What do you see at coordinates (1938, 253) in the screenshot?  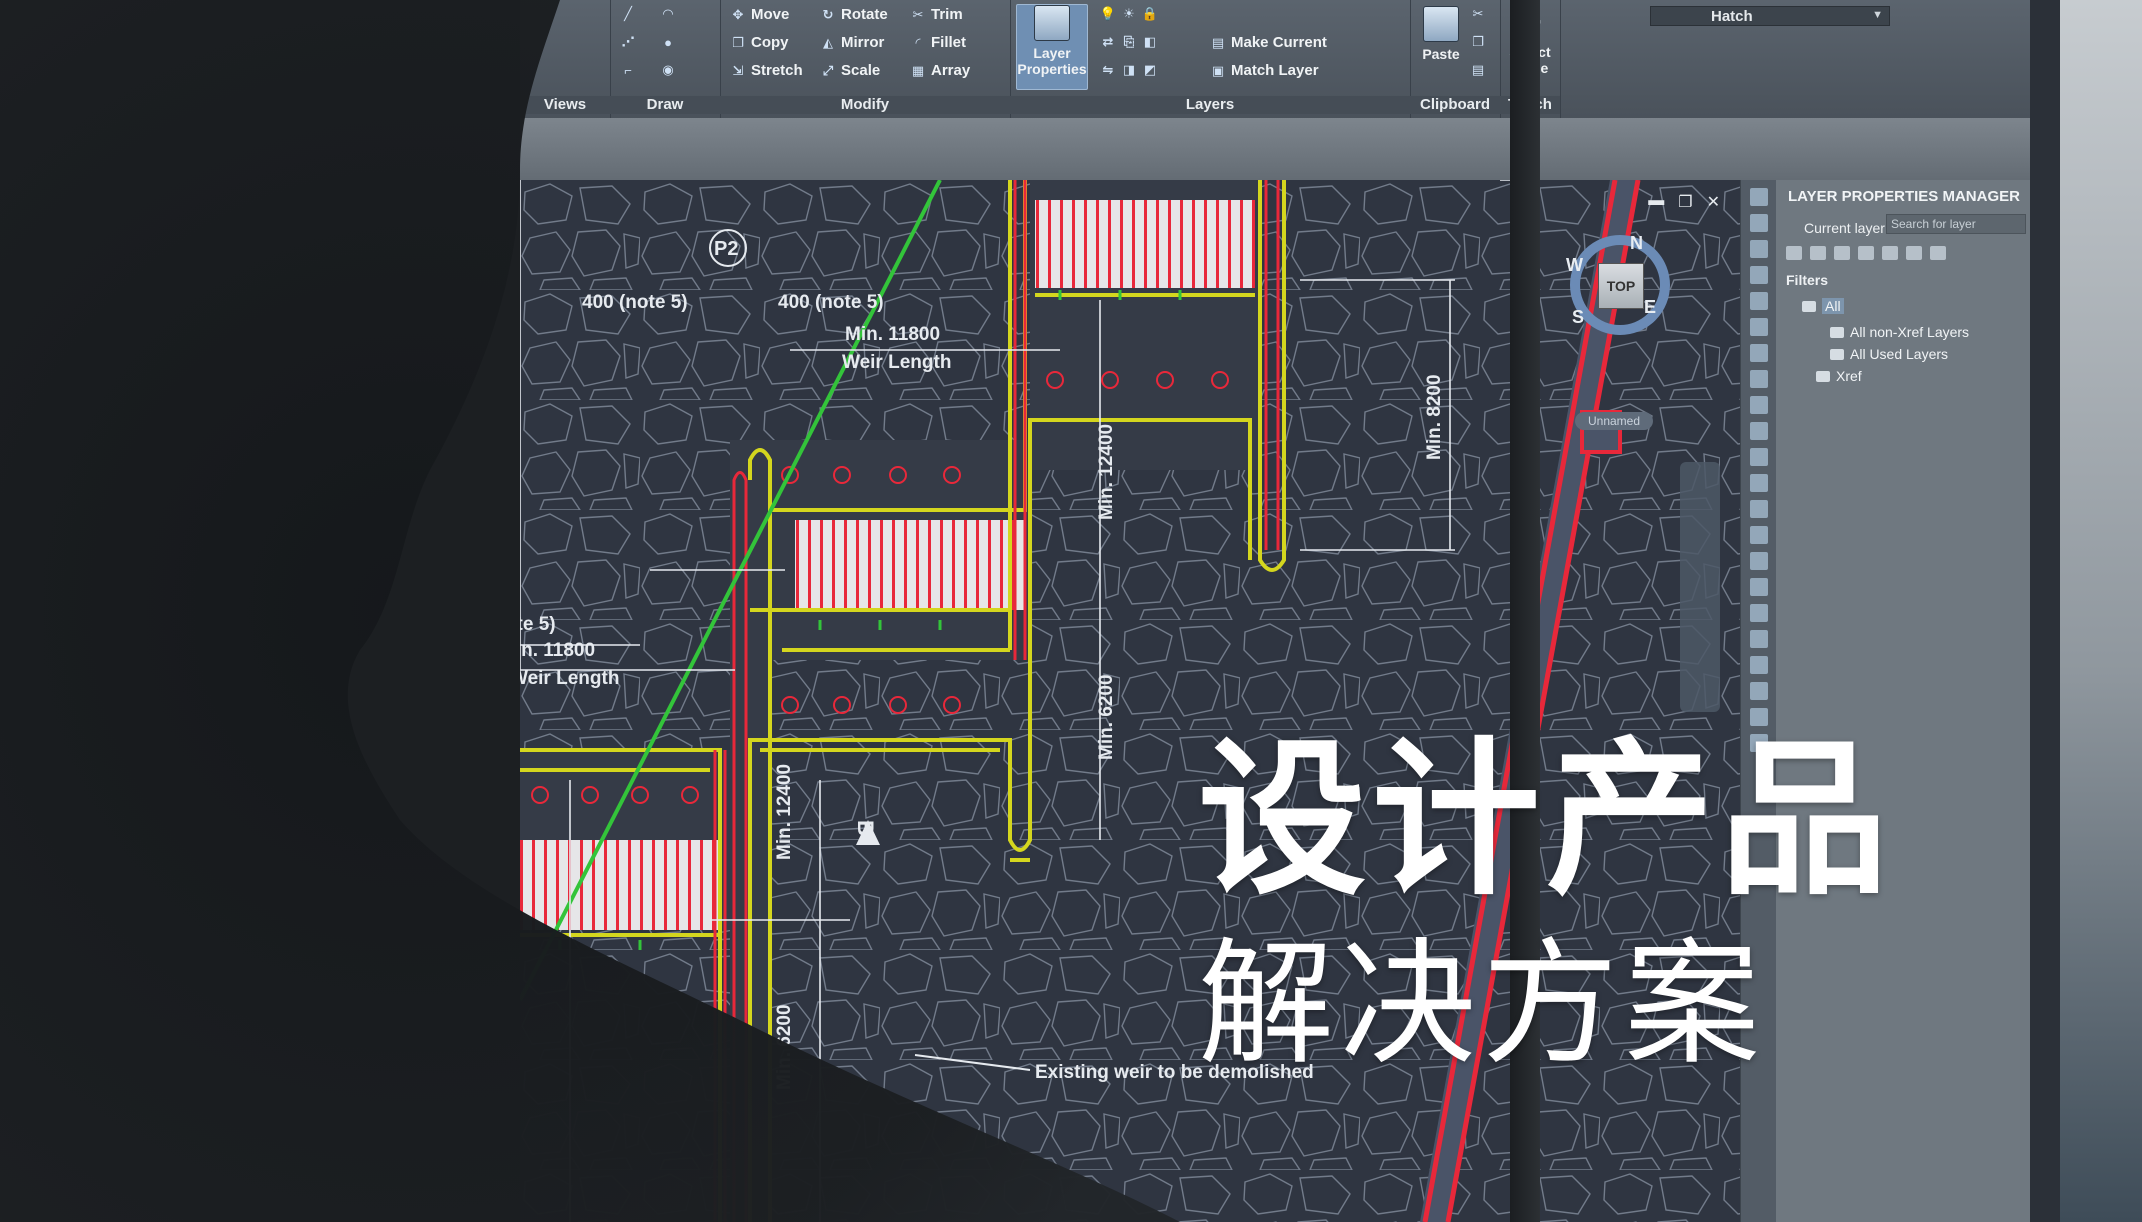 I see `refresh-icon` at bounding box center [1938, 253].